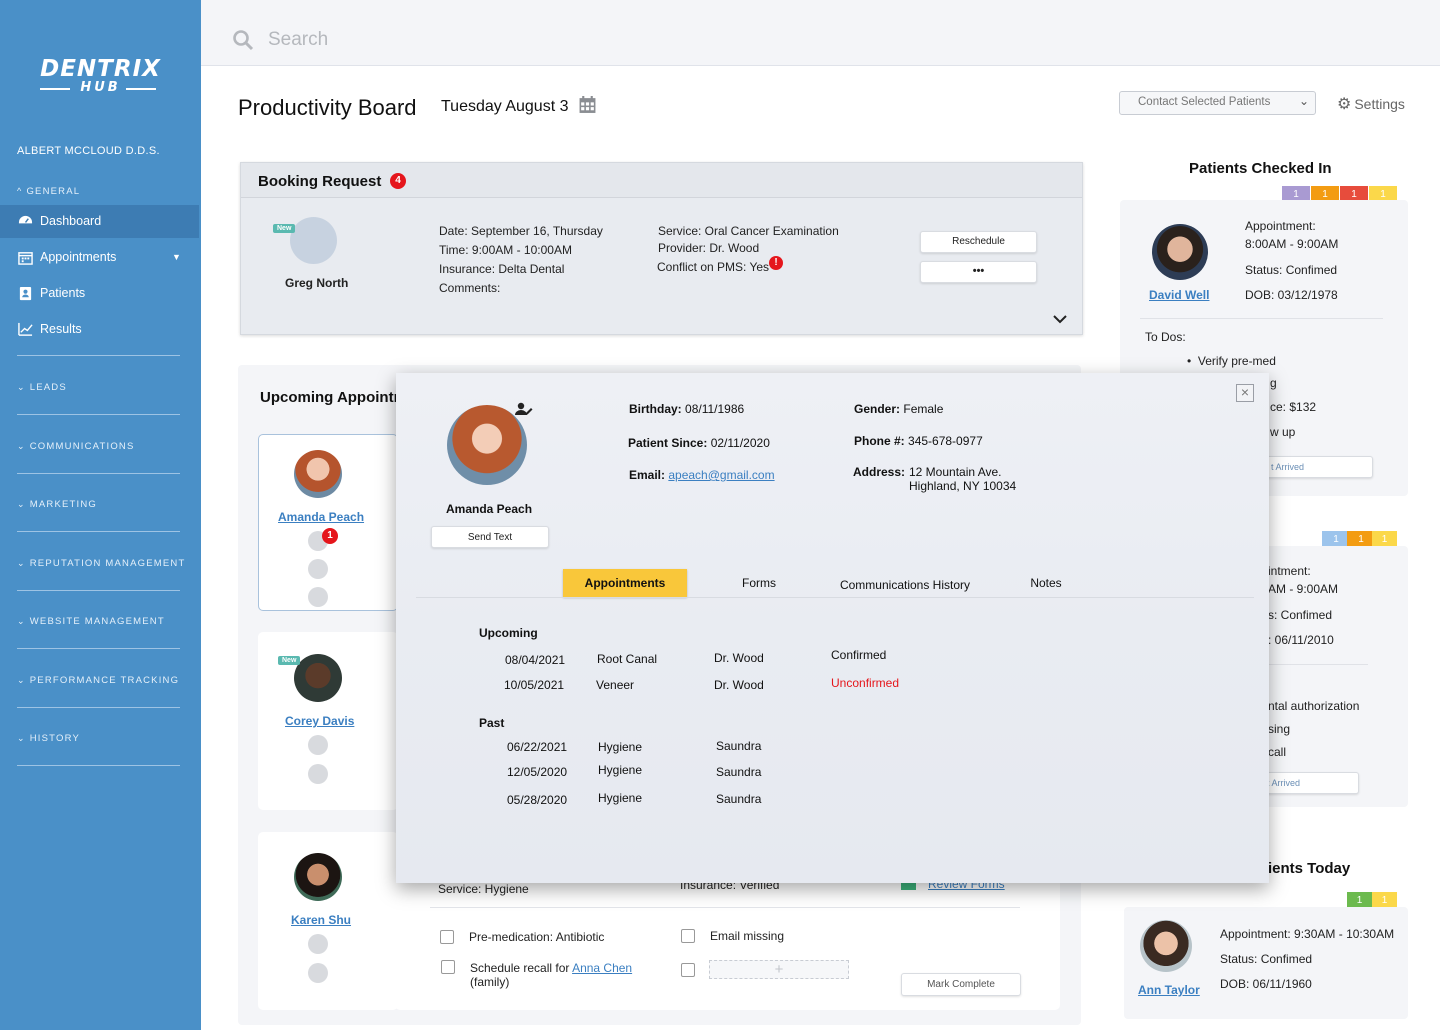 The width and height of the screenshot is (1440, 1030). What do you see at coordinates (1169, 990) in the screenshot?
I see `patient-link: Ann Taylor` at bounding box center [1169, 990].